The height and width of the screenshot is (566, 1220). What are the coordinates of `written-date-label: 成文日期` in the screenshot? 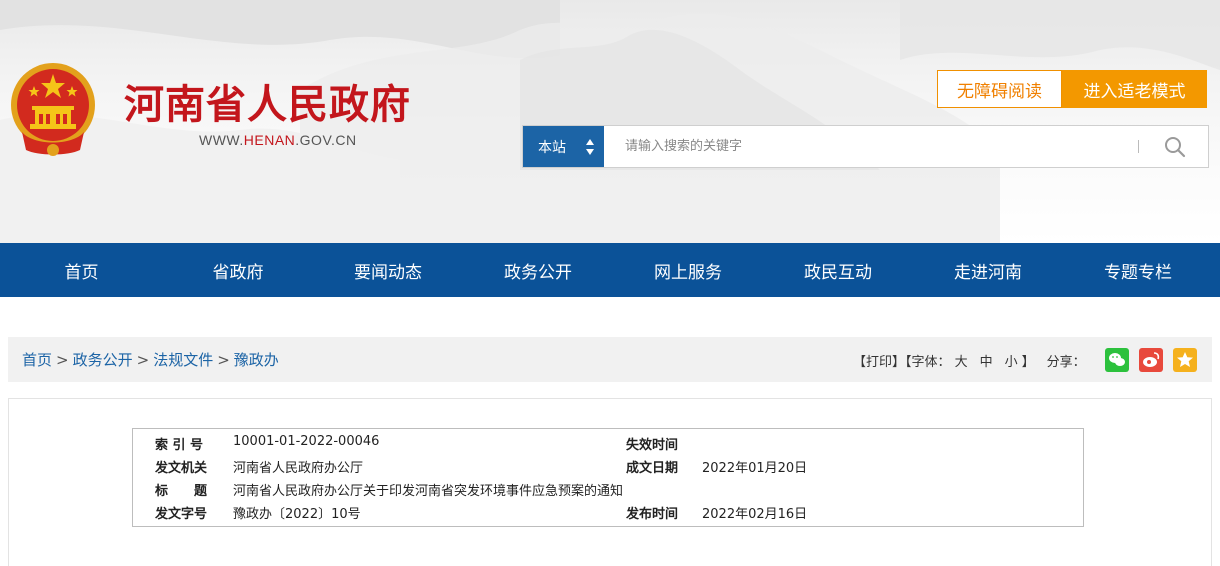 It's located at (652, 468).